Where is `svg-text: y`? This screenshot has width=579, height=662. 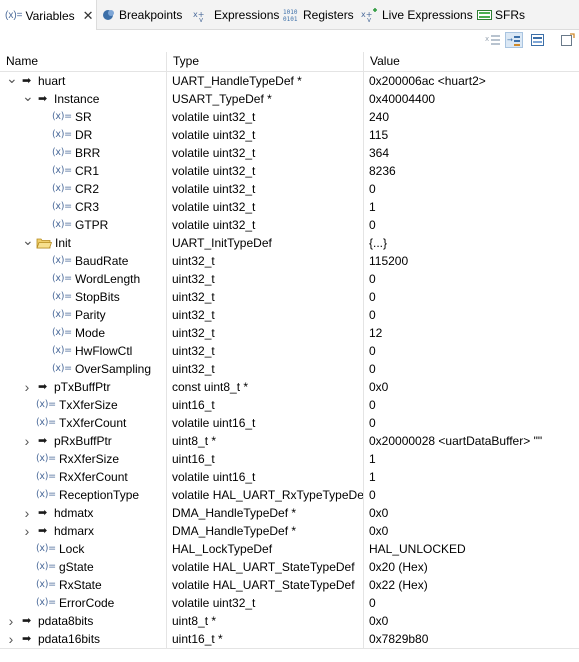 svg-text: y is located at coordinates (369, 19).